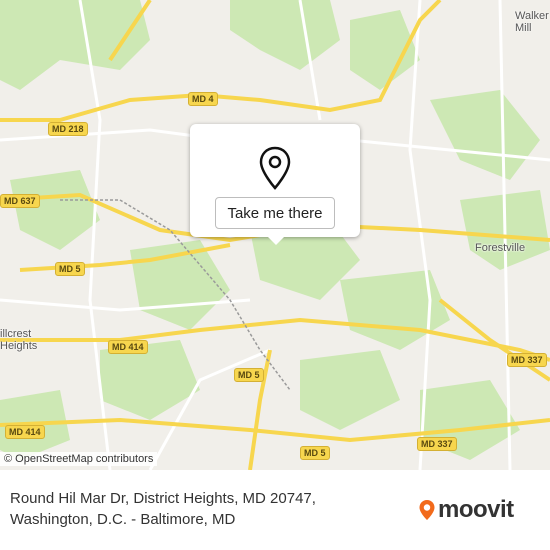  I want to click on road-shield-md5-south: MD 5, so click(249, 375).